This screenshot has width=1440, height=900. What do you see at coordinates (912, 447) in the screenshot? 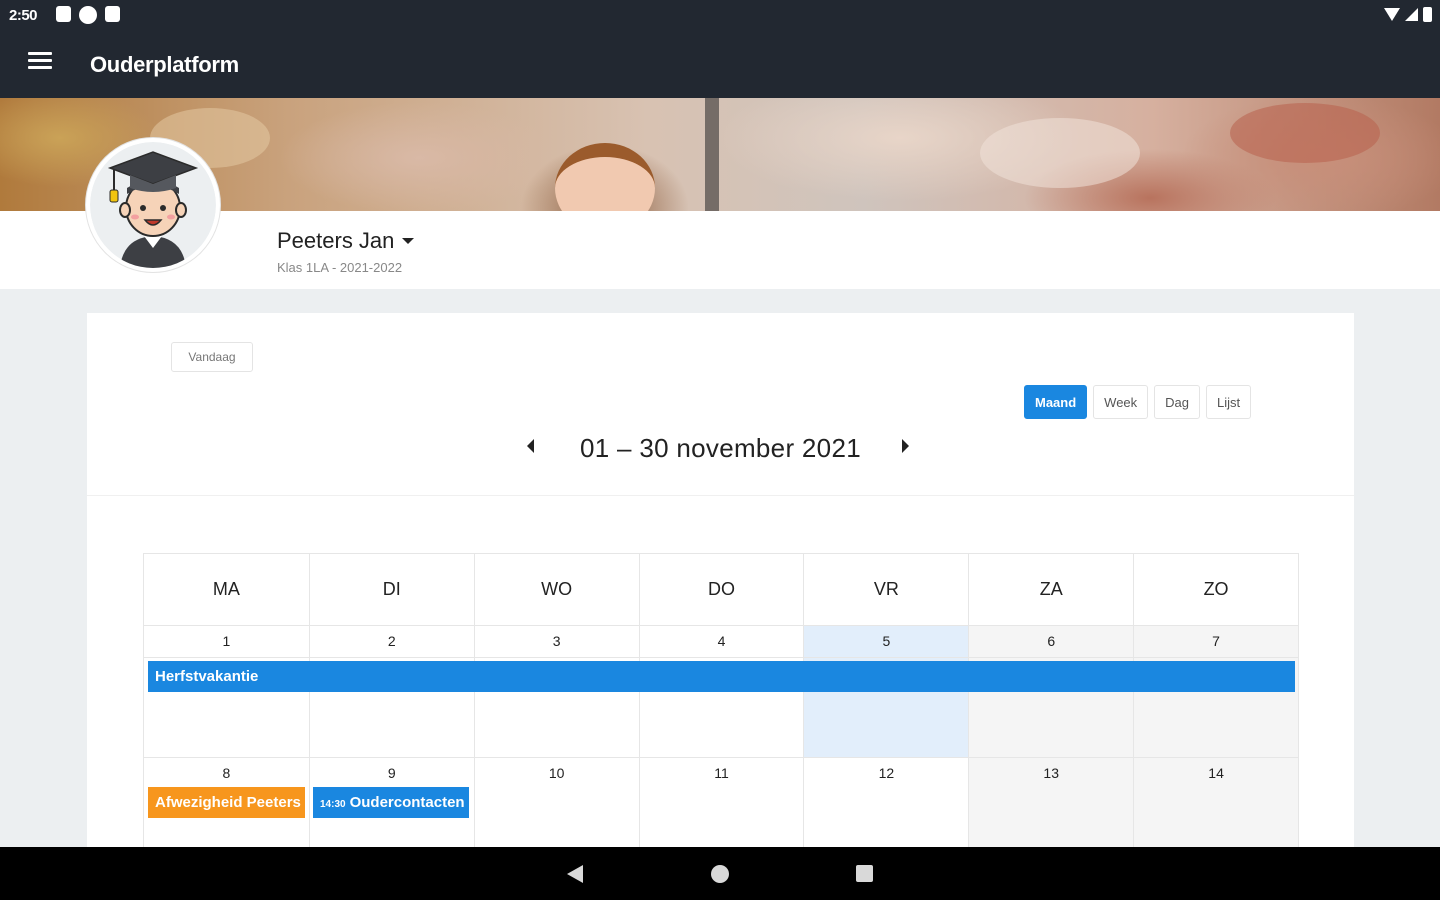
I see `next-period-button` at bounding box center [912, 447].